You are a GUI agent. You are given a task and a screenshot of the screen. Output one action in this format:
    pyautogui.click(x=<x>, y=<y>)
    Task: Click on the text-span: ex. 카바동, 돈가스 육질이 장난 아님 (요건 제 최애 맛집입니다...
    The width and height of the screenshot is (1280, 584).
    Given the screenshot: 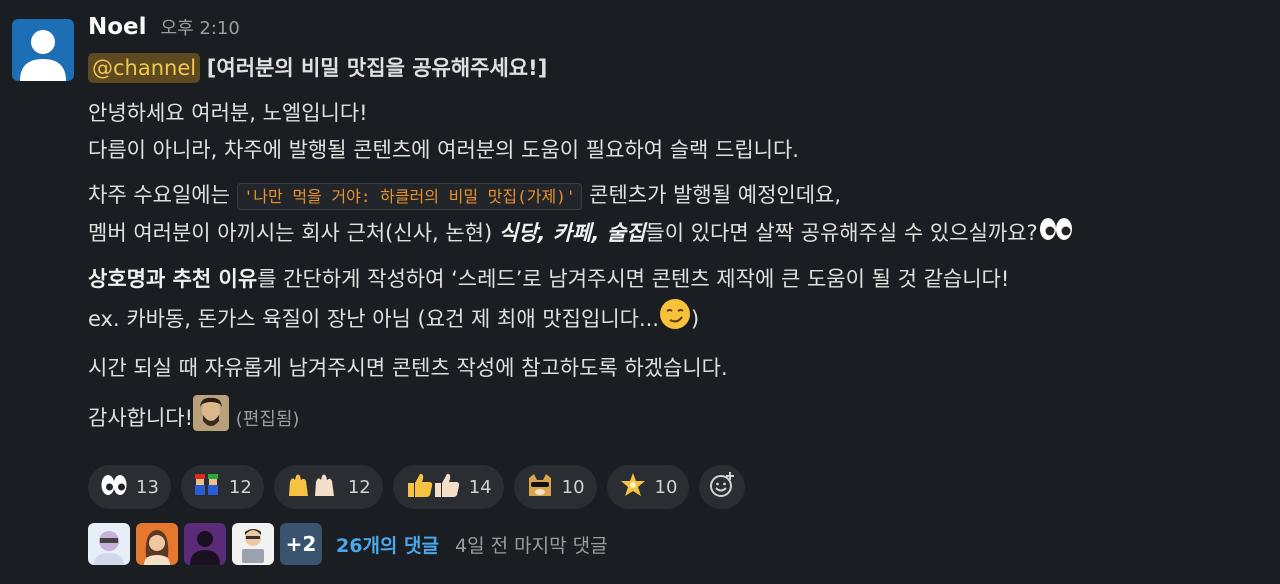 What is the action you would take?
    pyautogui.click(x=373, y=318)
    